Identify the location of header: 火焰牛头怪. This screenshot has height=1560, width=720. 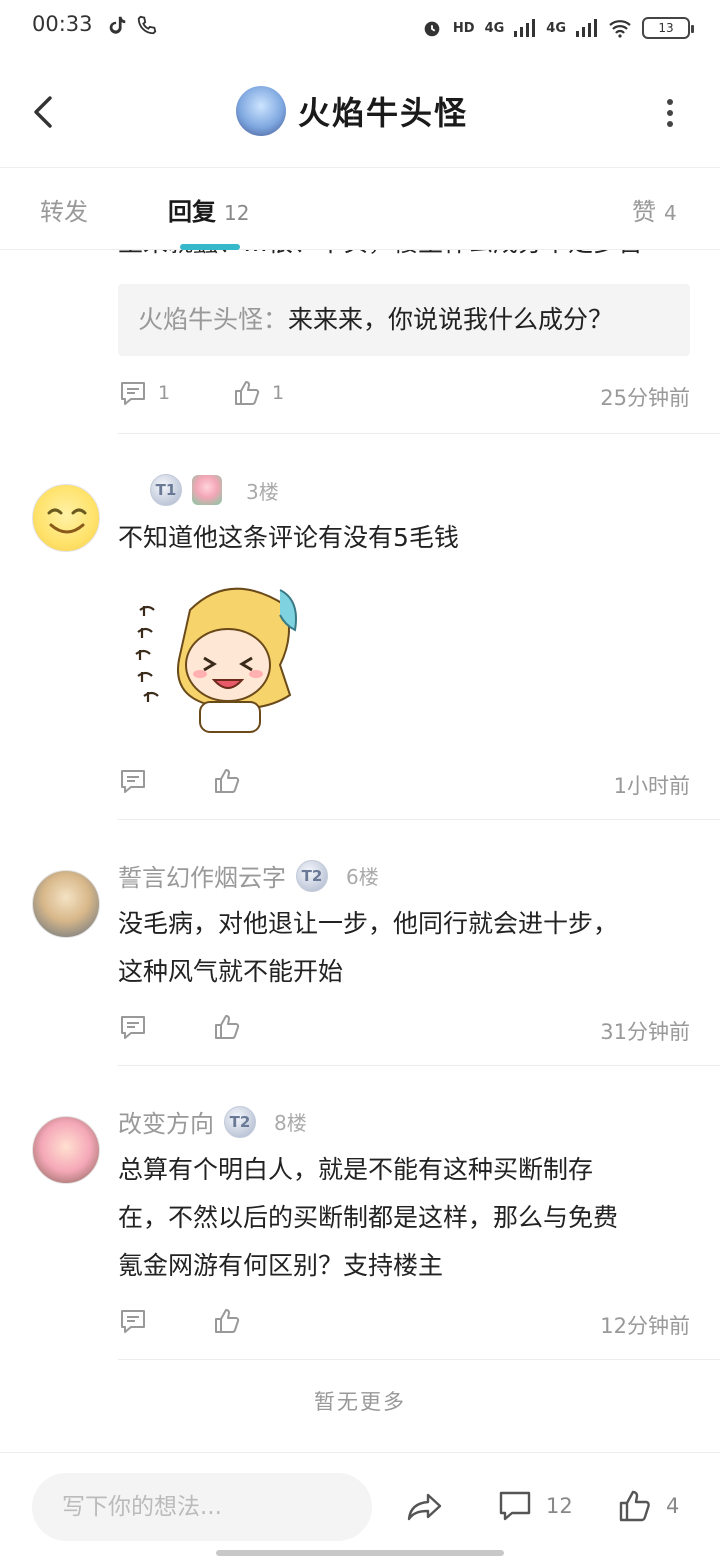
(360, 112).